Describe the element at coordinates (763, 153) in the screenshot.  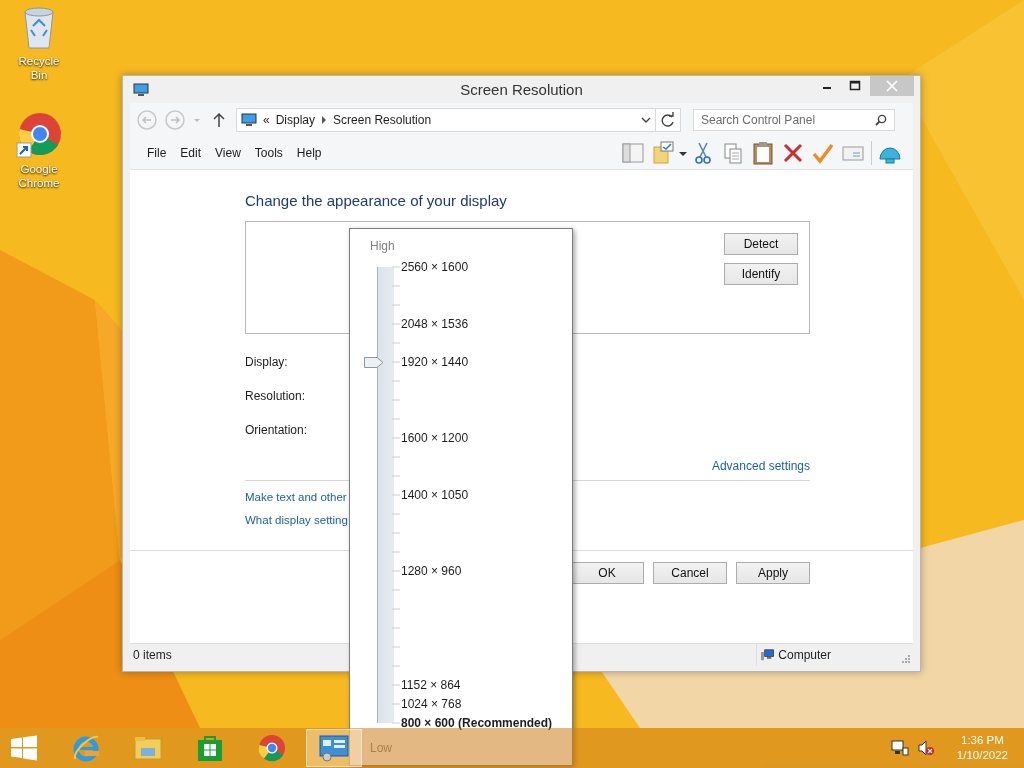
I see `clipboard-icon` at that location.